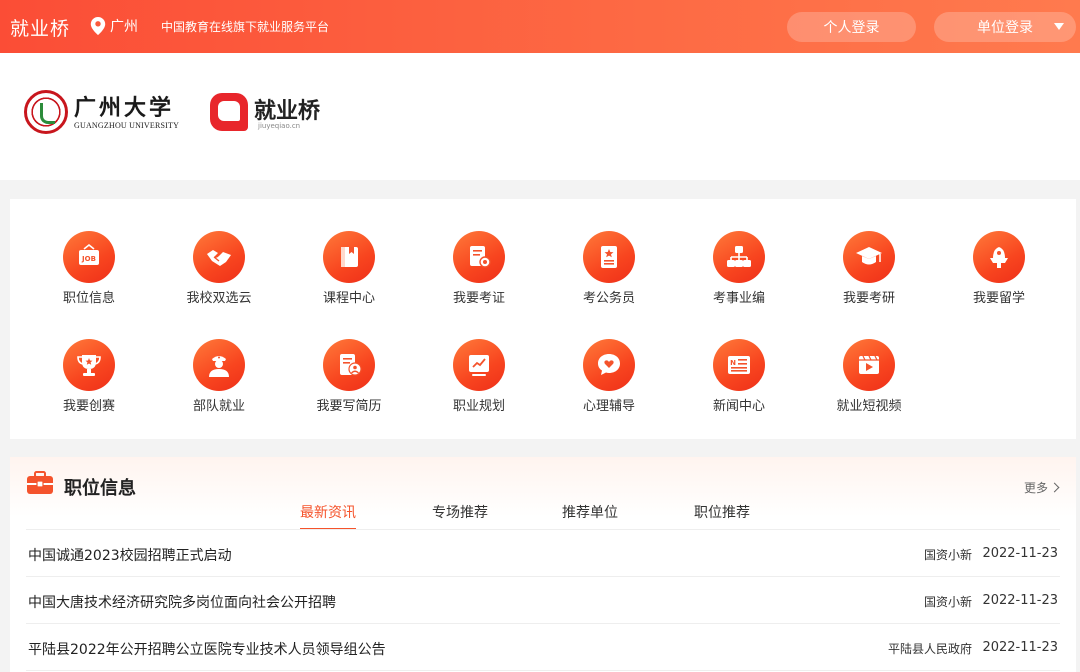 The height and width of the screenshot is (672, 1080). What do you see at coordinates (207, 650) in the screenshot?
I see `job-row-title: 平陆县2022年公开招聘公立医院专业技术人员领导组公告` at bounding box center [207, 650].